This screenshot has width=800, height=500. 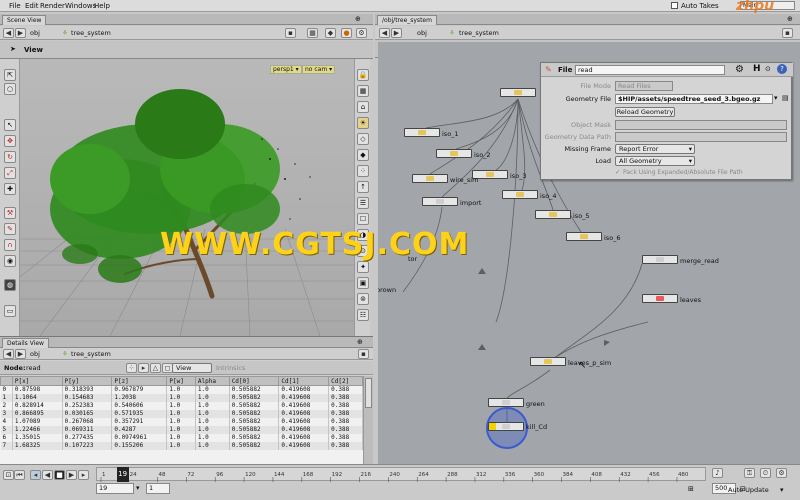 What do you see at coordinates (254, 381) in the screenshot?
I see `column-header: Cd[0]` at bounding box center [254, 381].